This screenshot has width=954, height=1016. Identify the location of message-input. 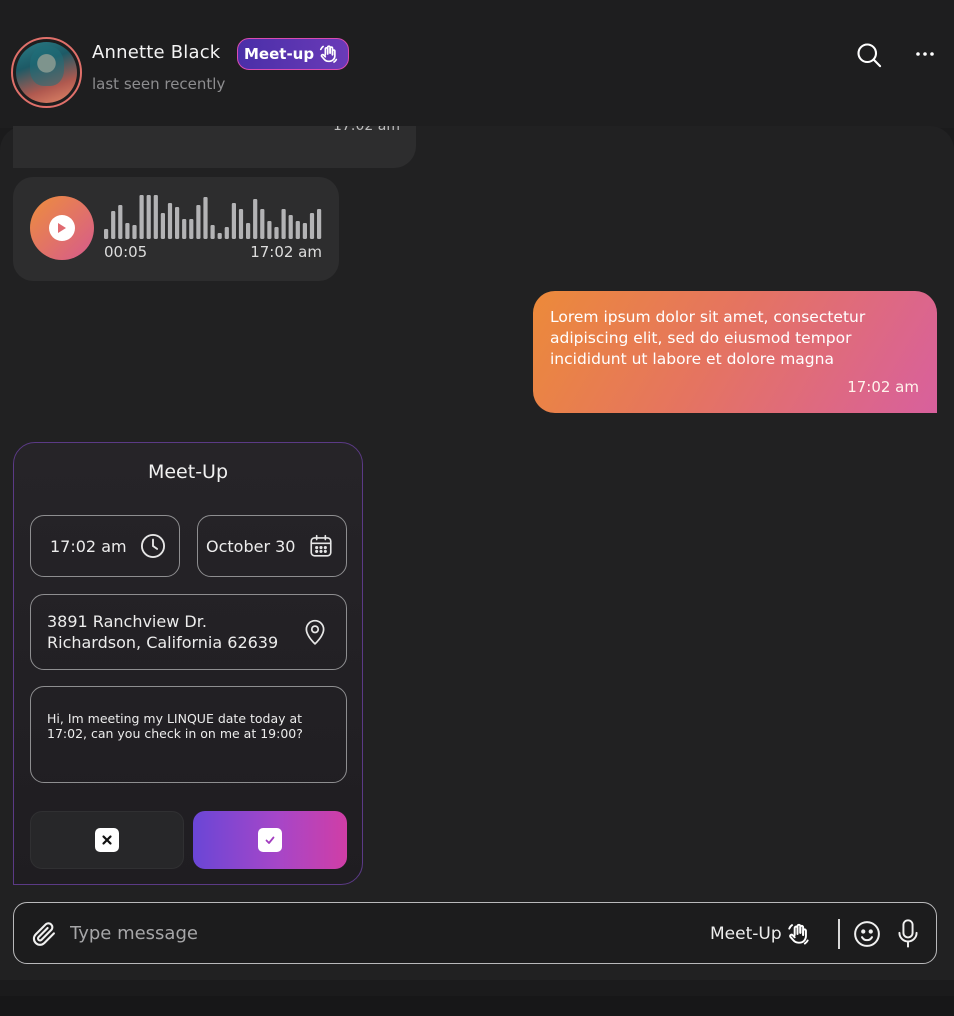
(350, 933).